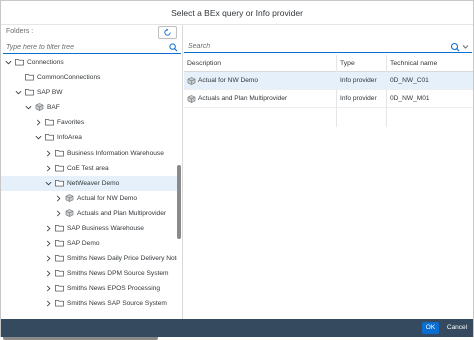 This screenshot has height=340, width=474. What do you see at coordinates (117, 303) in the screenshot?
I see `tree-node-label: Smiths News SAP Source System` at bounding box center [117, 303].